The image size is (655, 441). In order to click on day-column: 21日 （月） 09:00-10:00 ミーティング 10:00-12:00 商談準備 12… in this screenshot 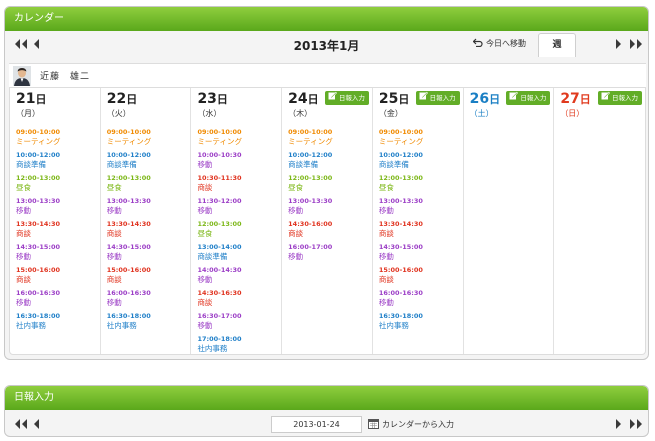, I will do `click(55, 221)`.